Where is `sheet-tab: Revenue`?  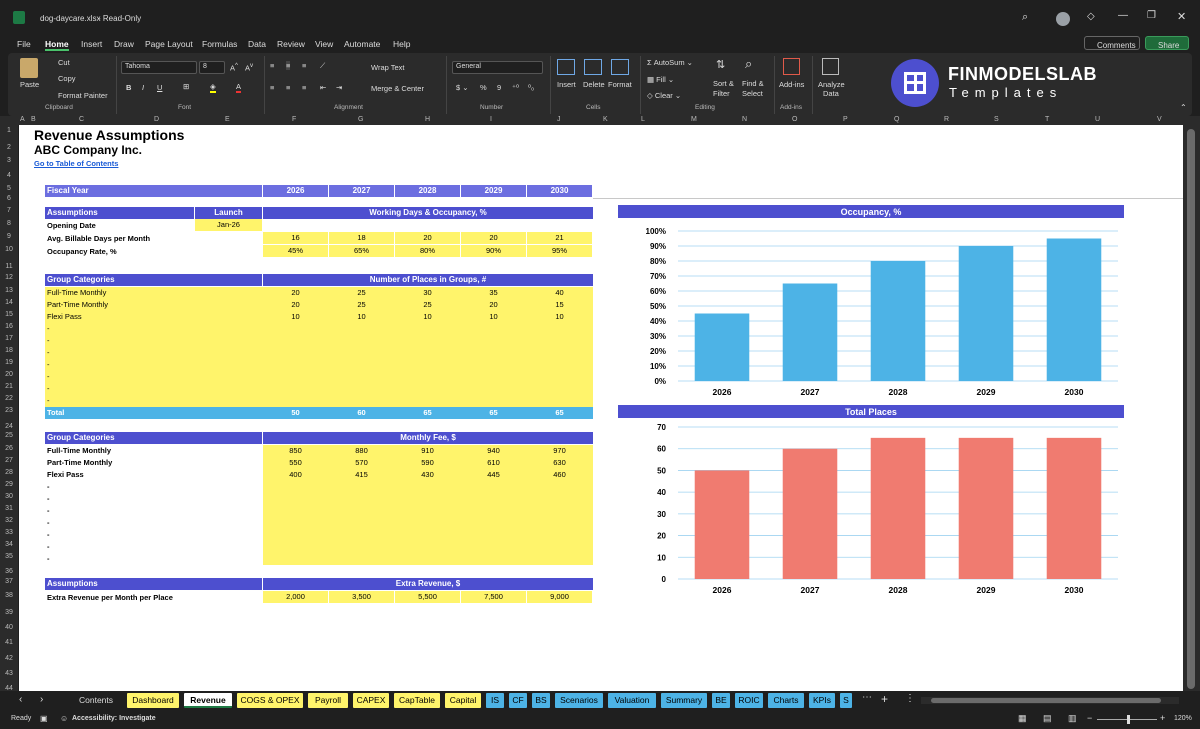 sheet-tab: Revenue is located at coordinates (208, 700).